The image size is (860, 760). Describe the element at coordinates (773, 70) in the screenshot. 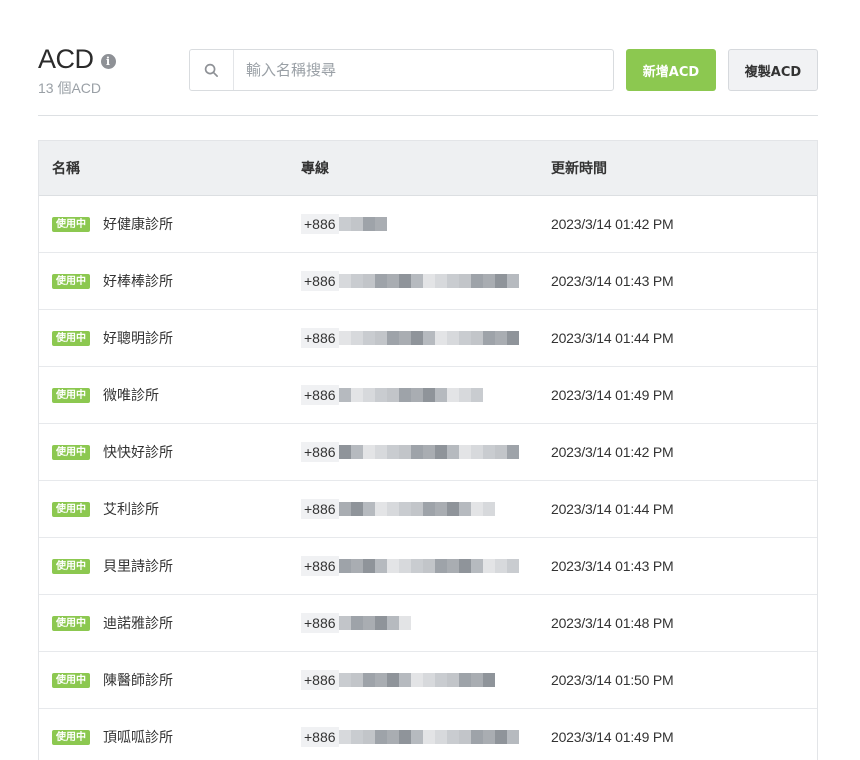

I see `copy-acd-button: 複製ACD` at that location.